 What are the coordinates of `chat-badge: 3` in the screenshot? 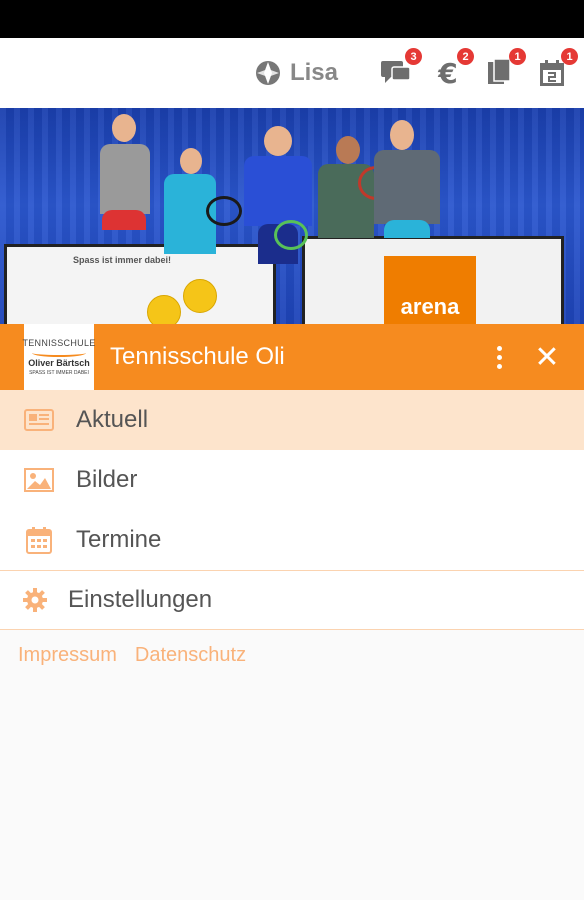 It's located at (413, 56).